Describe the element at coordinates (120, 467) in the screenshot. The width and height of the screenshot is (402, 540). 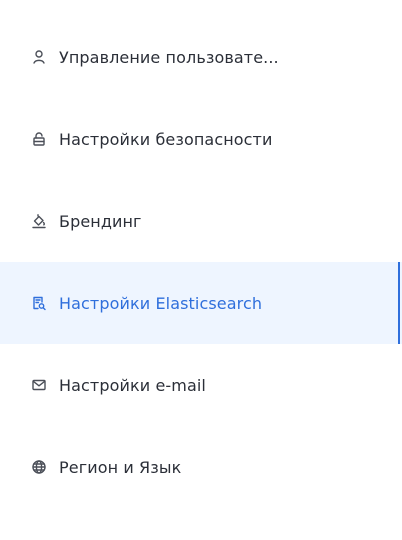
I see `sidebar-item-label: Регион и Язык` at that location.